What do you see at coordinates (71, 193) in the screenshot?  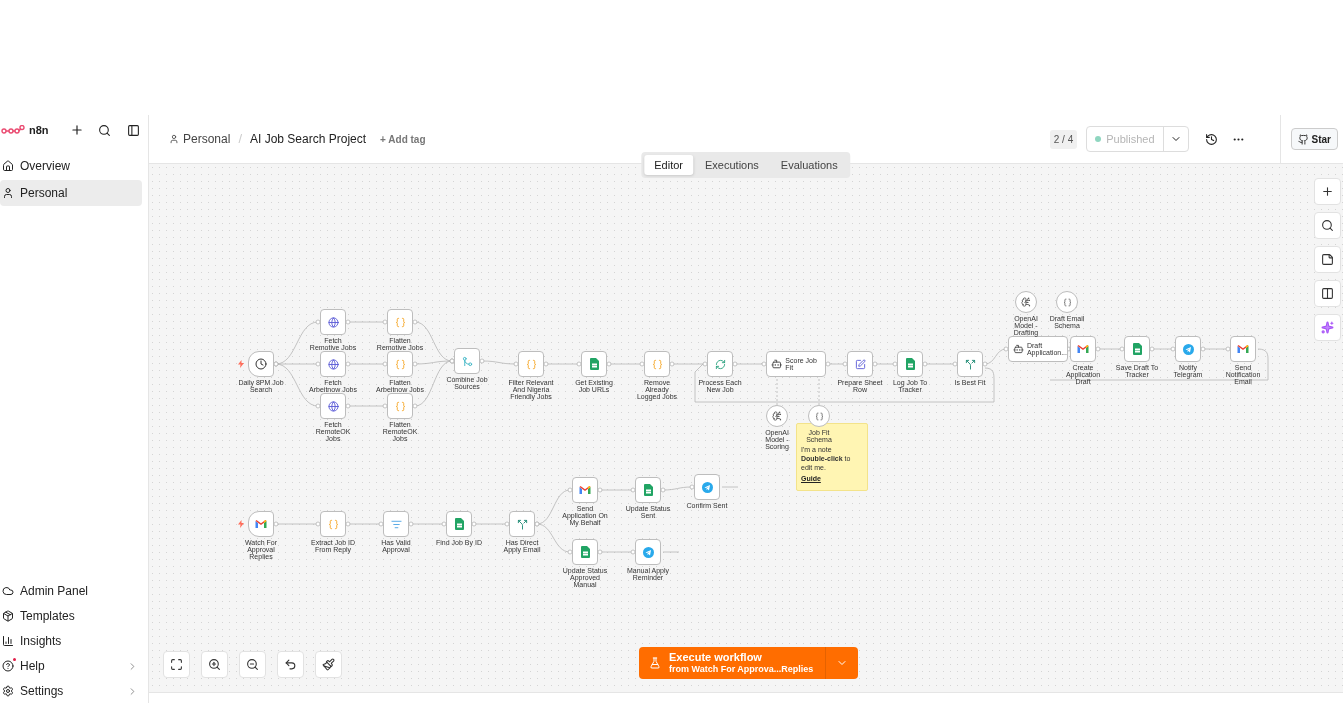 I see `sidebar-item: Personal` at bounding box center [71, 193].